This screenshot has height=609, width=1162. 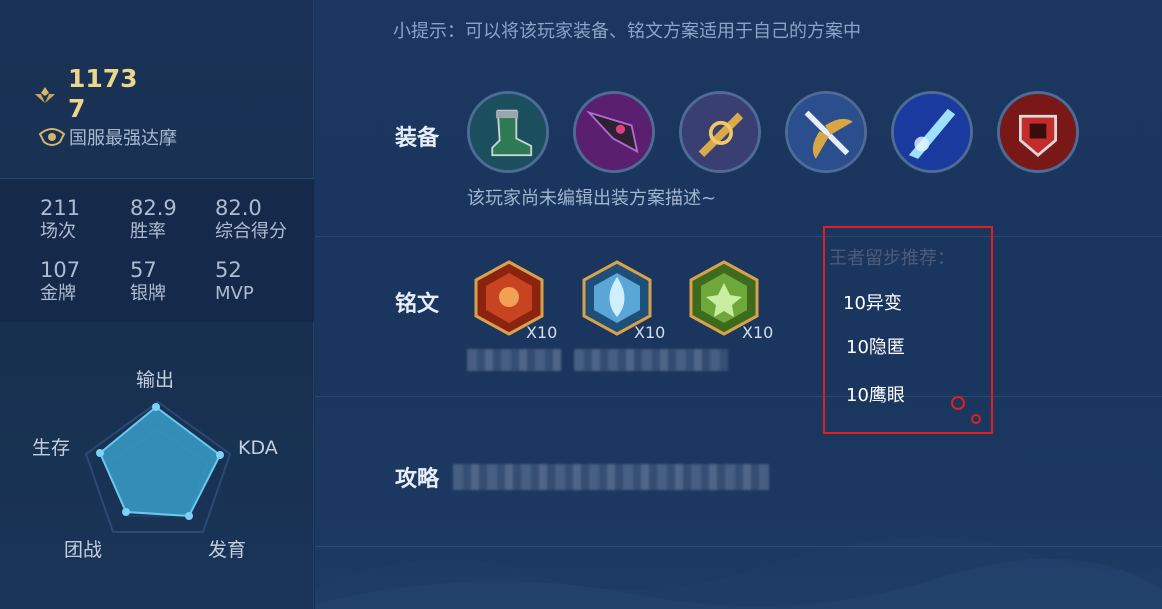 What do you see at coordinates (51, 448) in the screenshot?
I see `radar-label-survival: 生存` at bounding box center [51, 448].